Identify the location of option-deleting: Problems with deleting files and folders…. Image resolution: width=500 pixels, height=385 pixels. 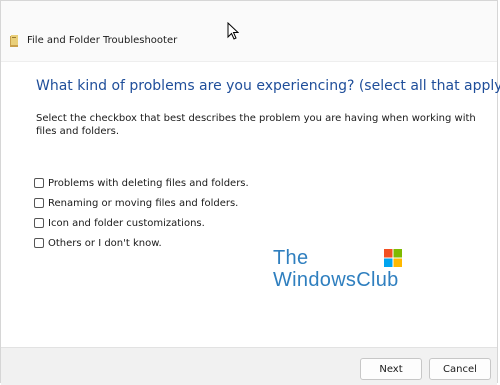
(141, 183).